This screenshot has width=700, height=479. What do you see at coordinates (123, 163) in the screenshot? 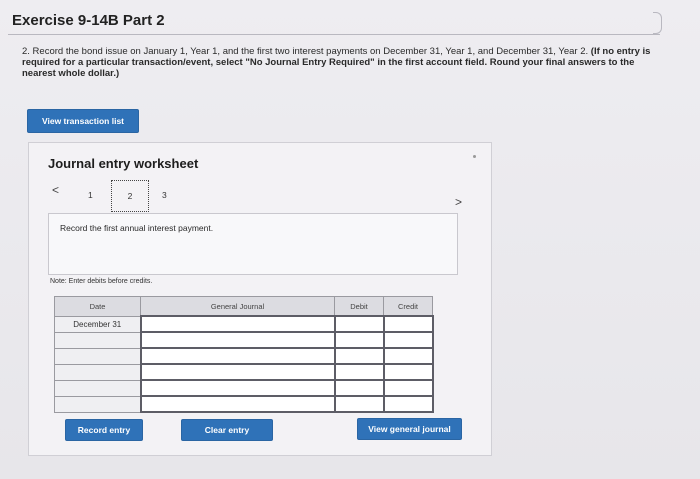
I see `worksheet-title: Journal entry worksheet` at bounding box center [123, 163].